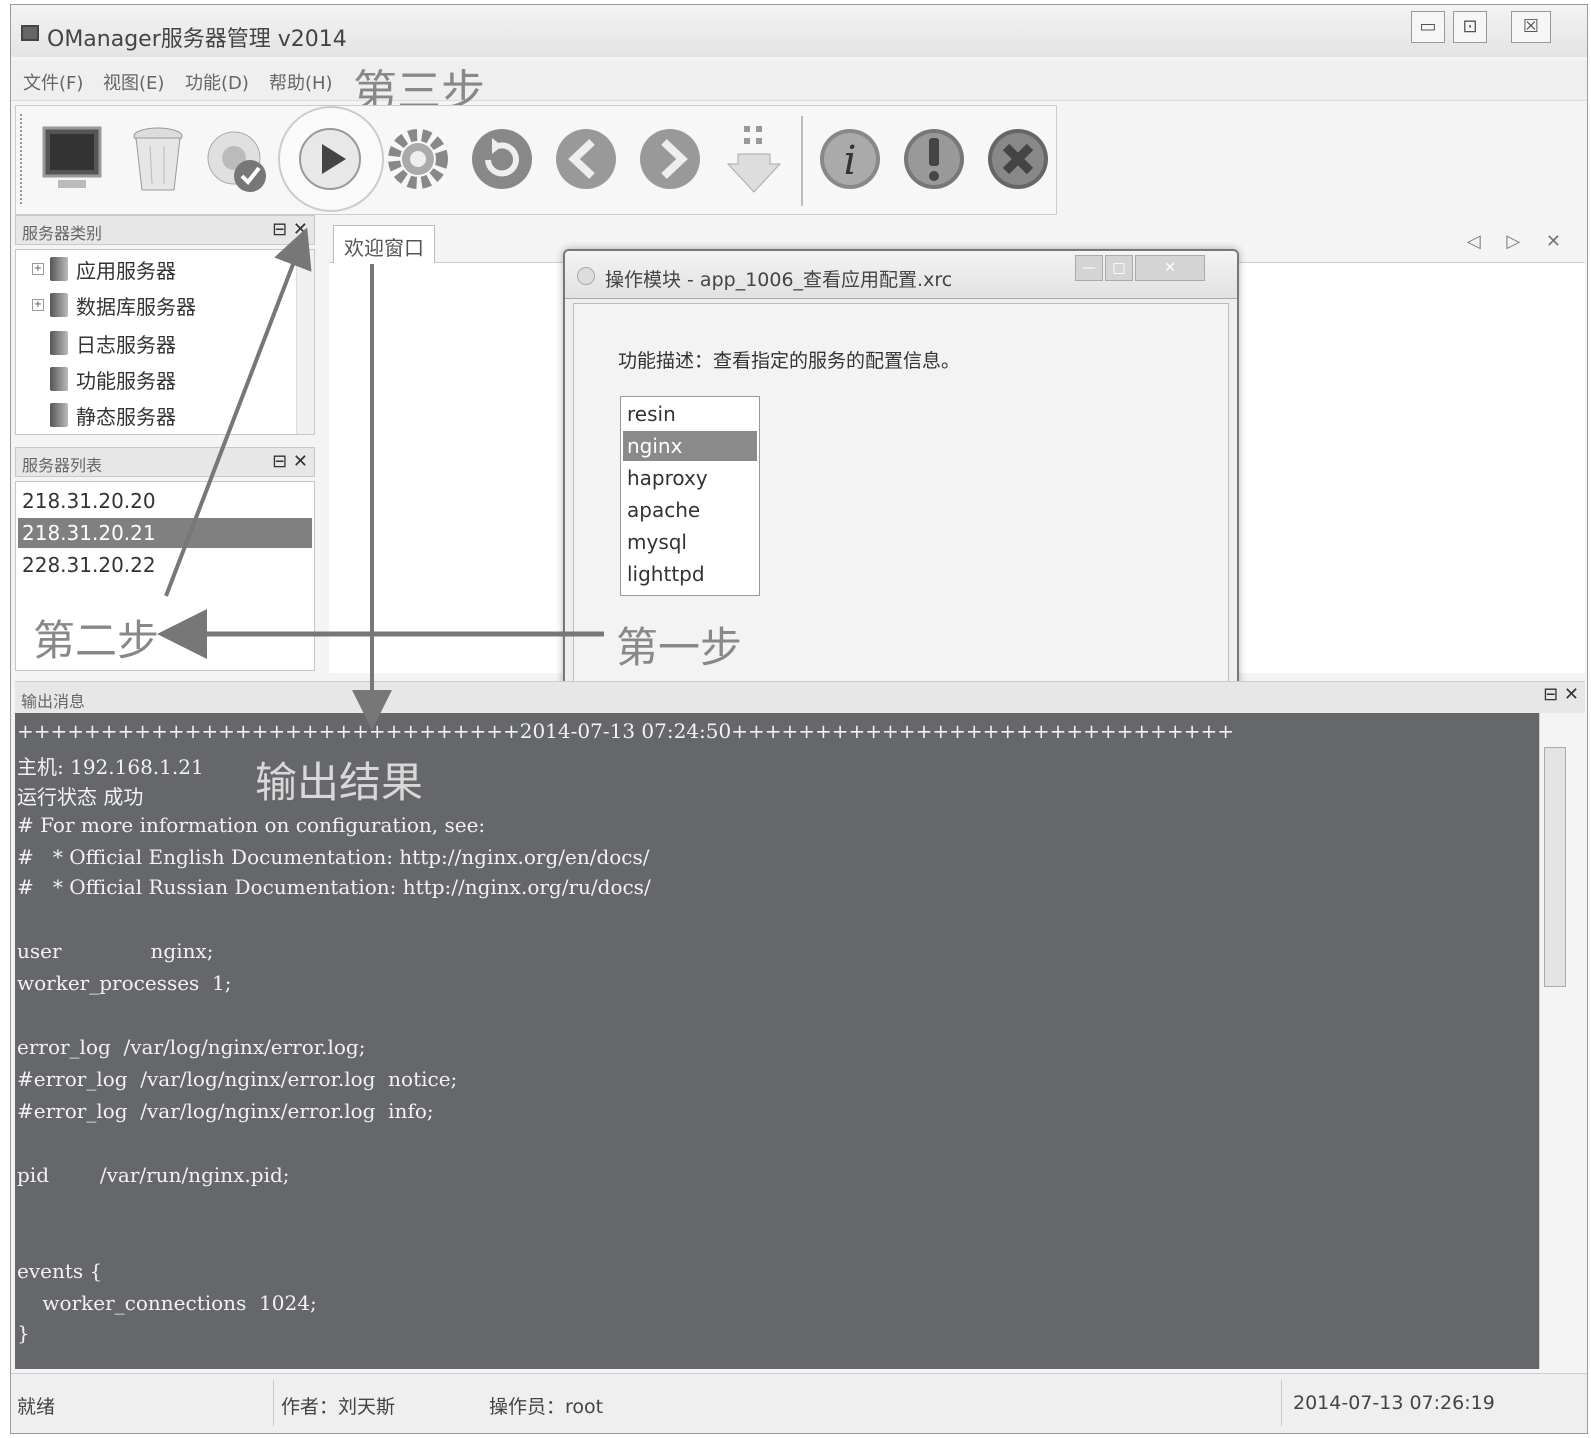 This screenshot has height=1438, width=1591. What do you see at coordinates (217, 82) in the screenshot?
I see `menu-function: 功能(D)` at bounding box center [217, 82].